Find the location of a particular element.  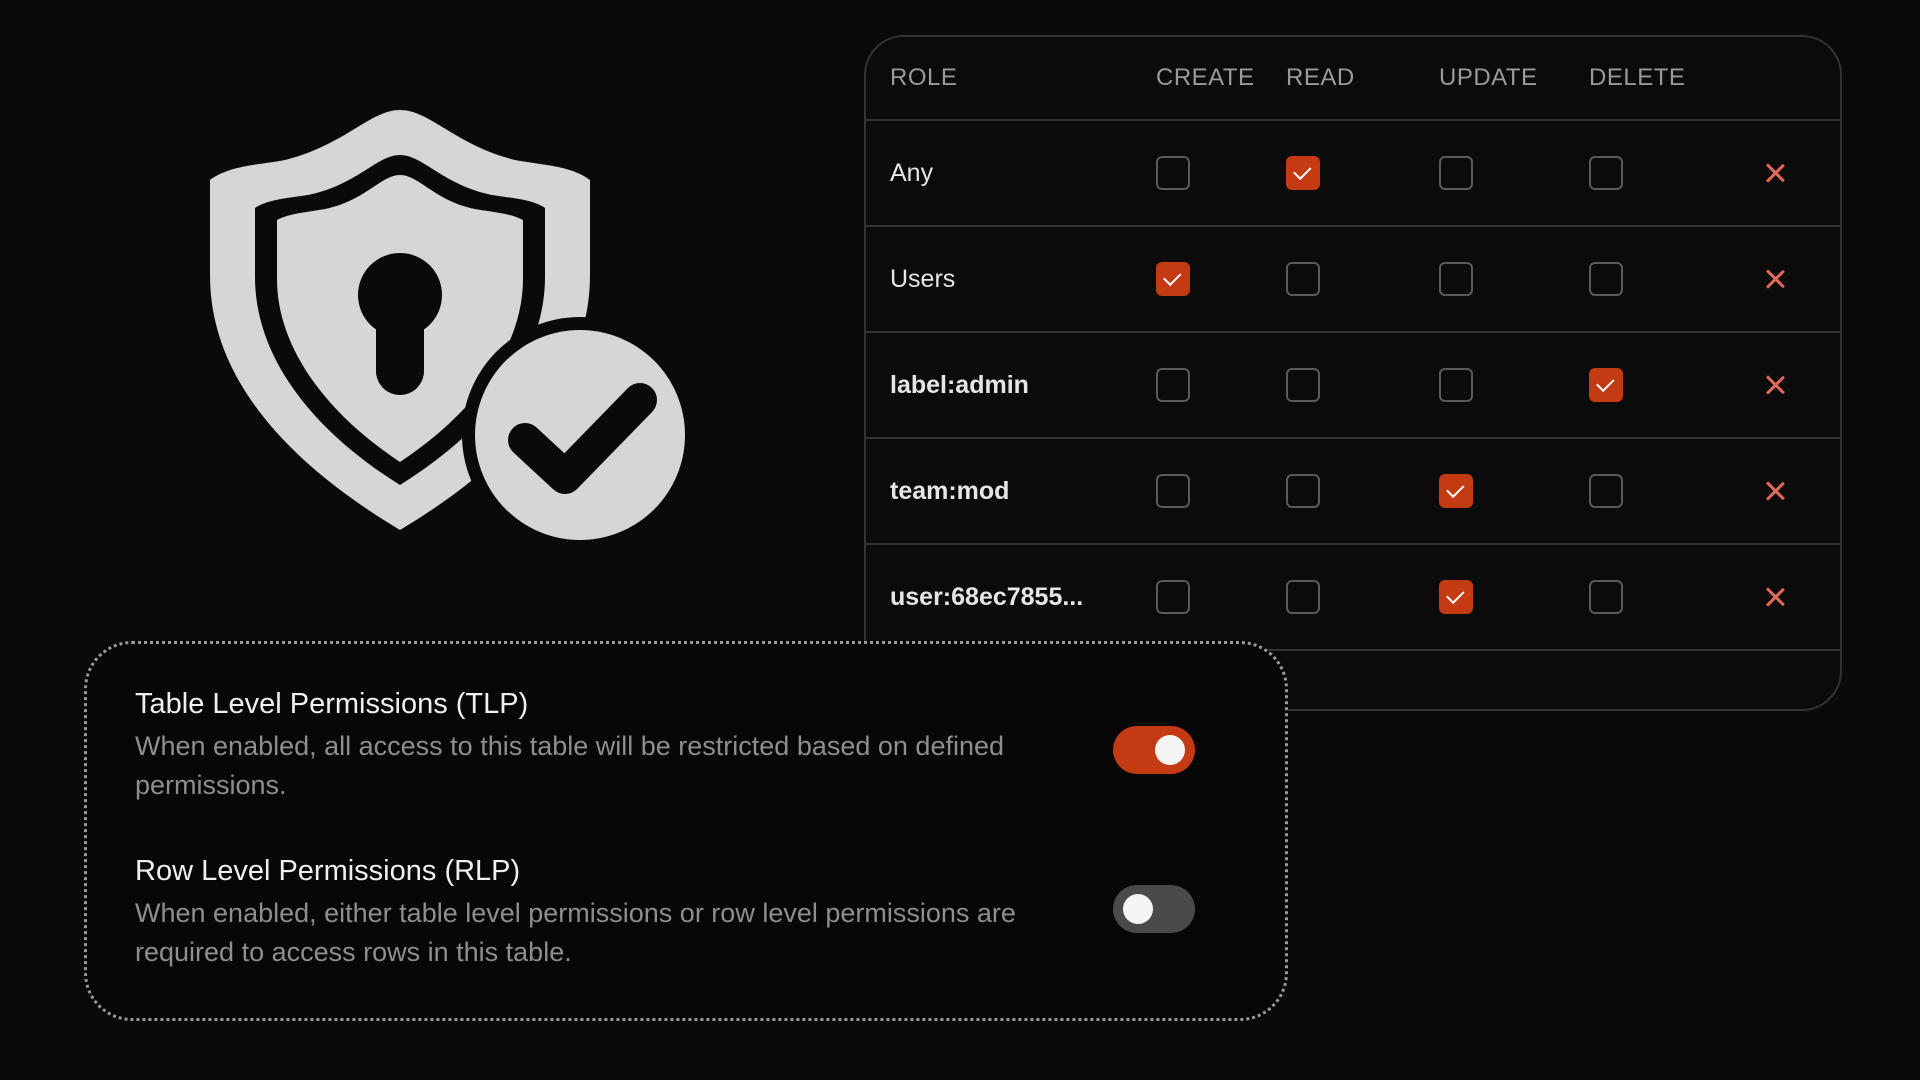

role-label: Any is located at coordinates (912, 172).